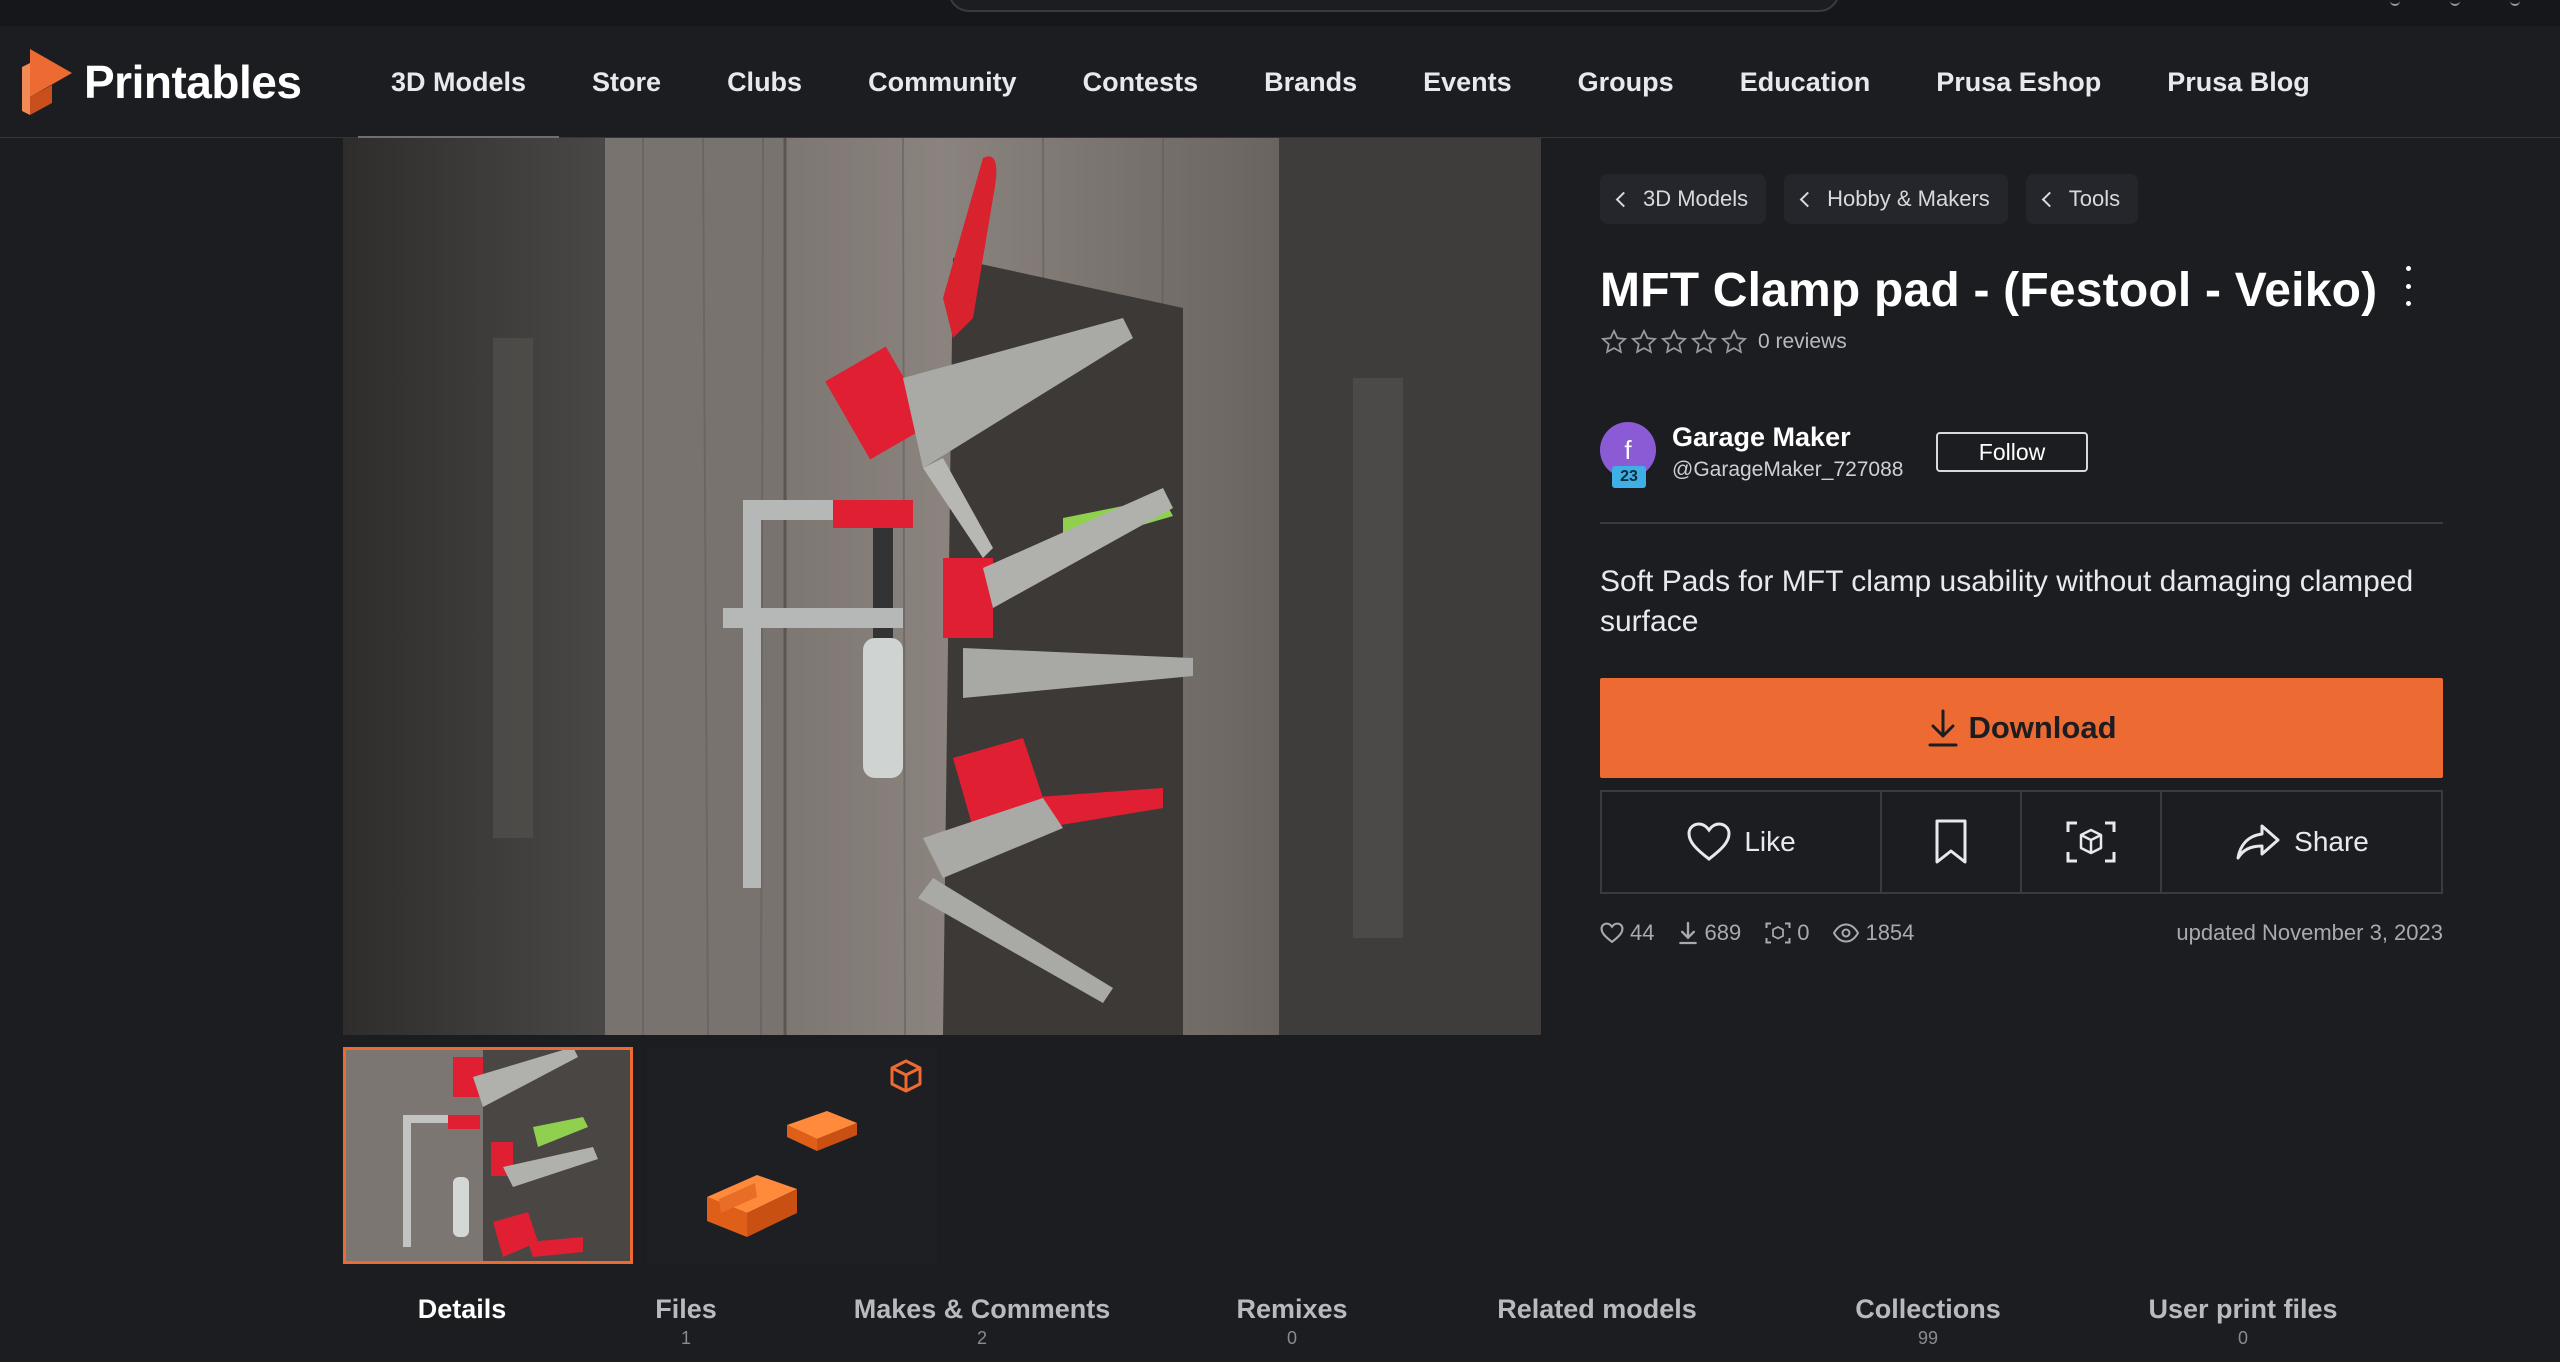 This screenshot has height=1362, width=2560. What do you see at coordinates (1597, 1309) in the screenshot?
I see `tab-label: Related models` at bounding box center [1597, 1309].